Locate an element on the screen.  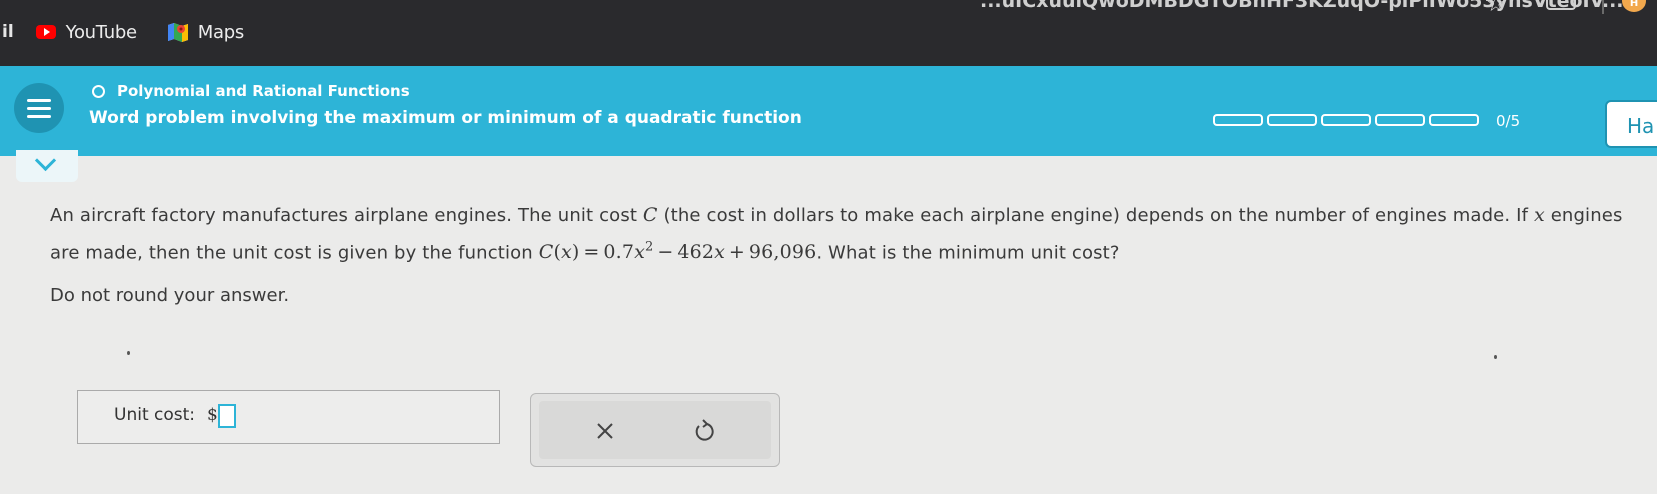
answer-box: Unit cost: $ is located at coordinates (288, 417).